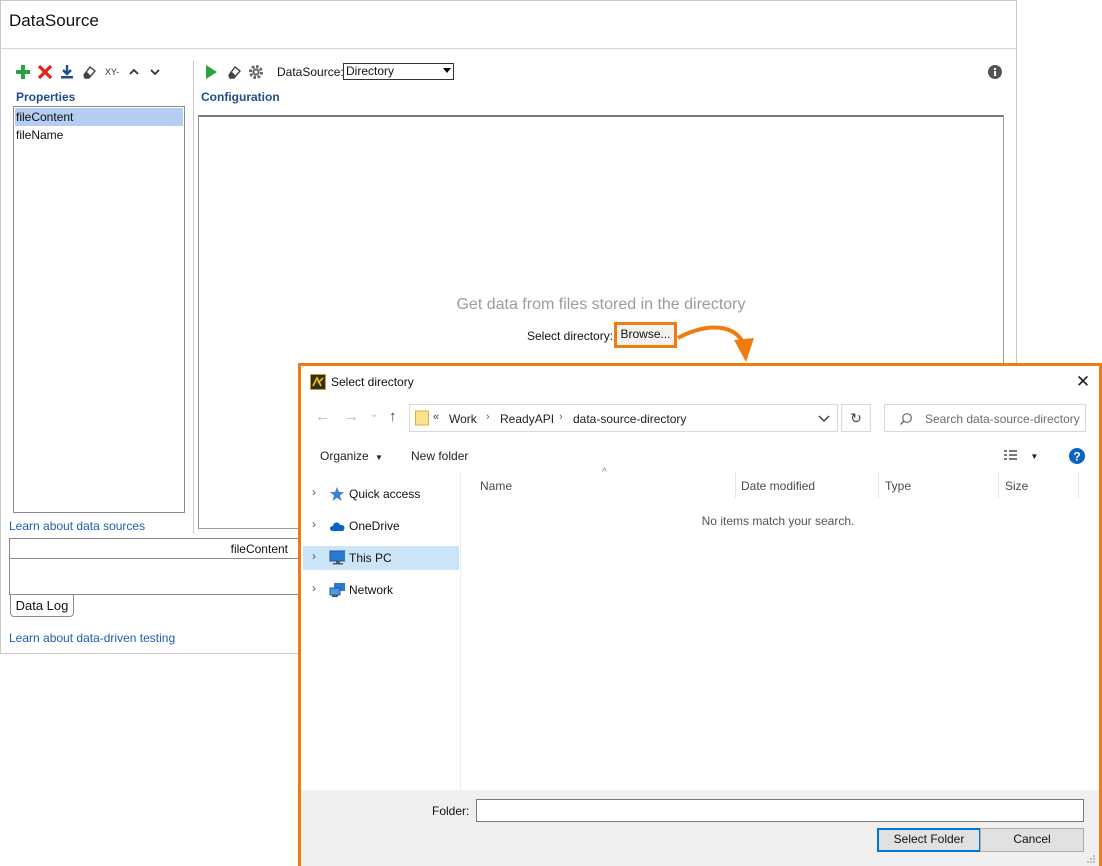 Image resolution: width=1102 pixels, height=866 pixels. Describe the element at coordinates (154, 548) in the screenshot. I see `log-column-header: fileContent` at that location.